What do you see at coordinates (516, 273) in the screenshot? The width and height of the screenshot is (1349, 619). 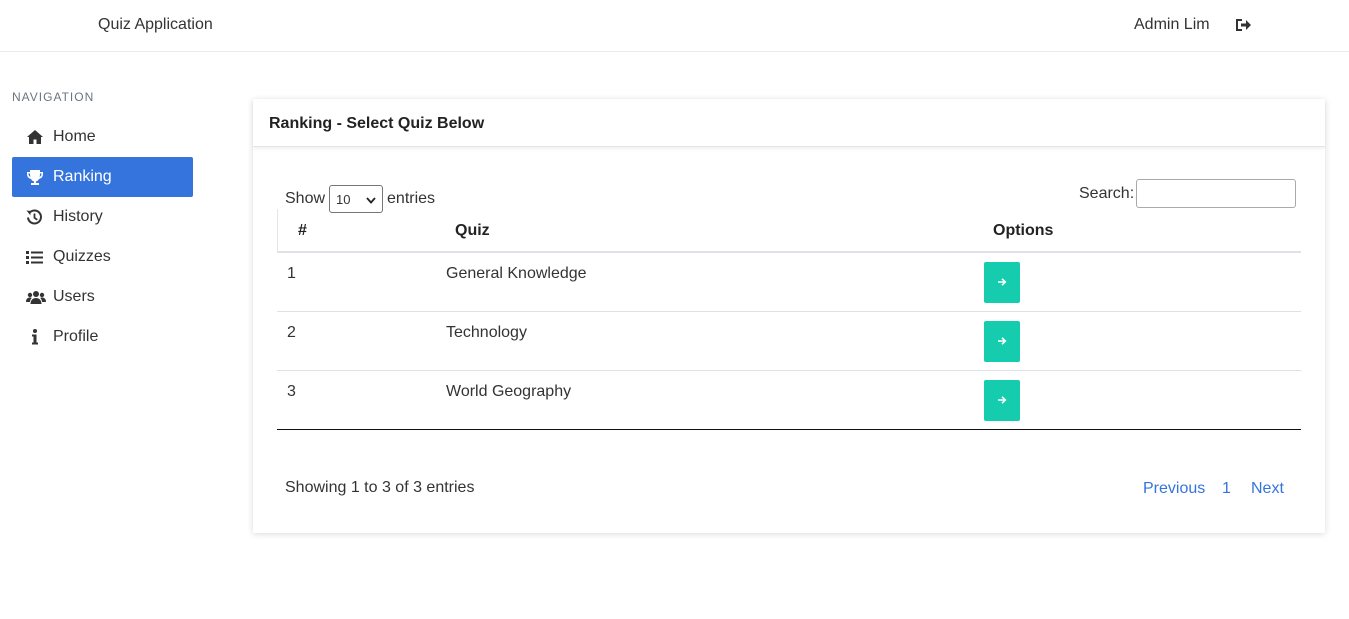 I see `quiz-name: General Knowledge` at bounding box center [516, 273].